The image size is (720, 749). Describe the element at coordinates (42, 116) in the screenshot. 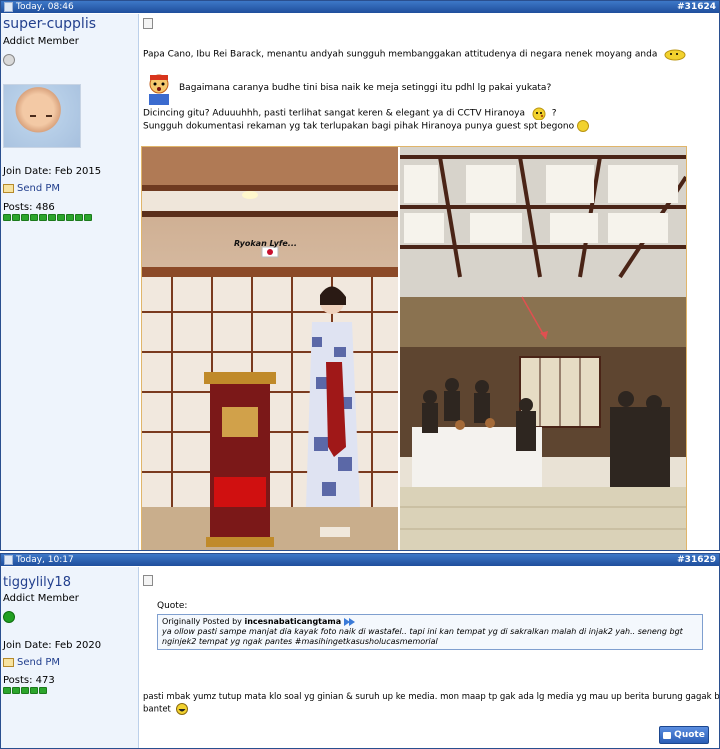

I see `avatar` at that location.